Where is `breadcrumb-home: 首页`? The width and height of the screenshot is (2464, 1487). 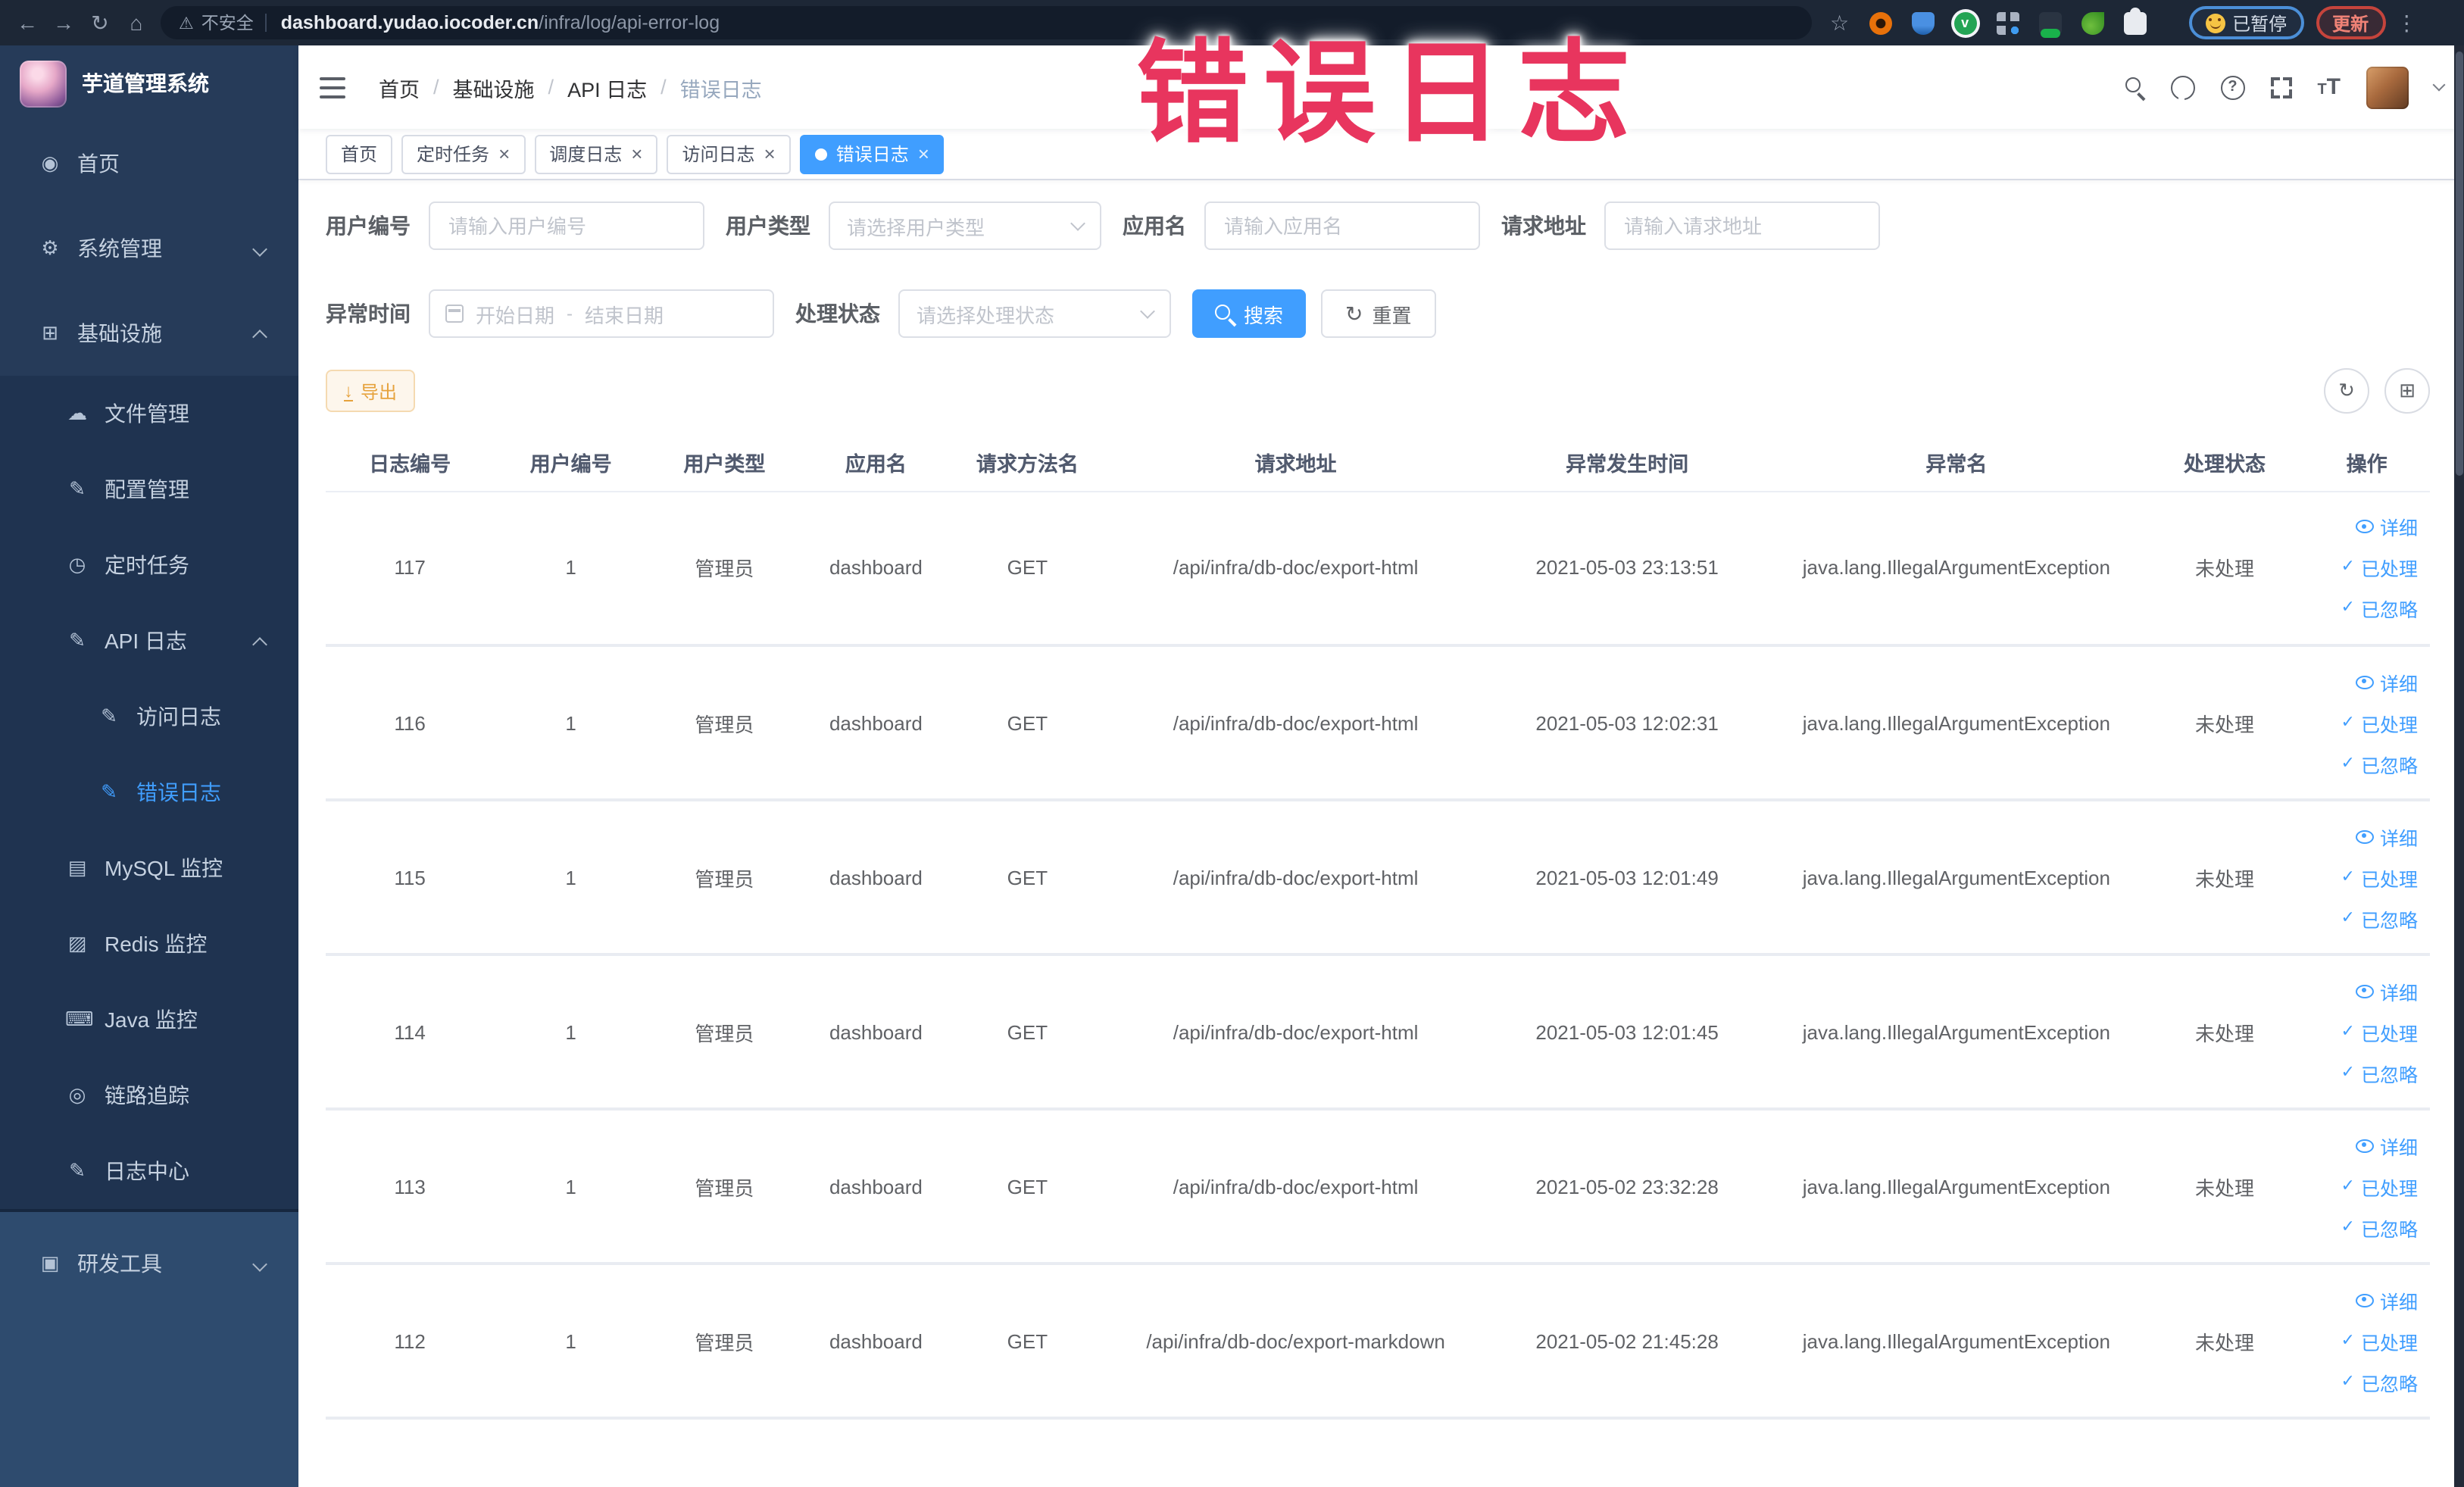
breadcrumb-home: 首页 is located at coordinates (399, 87).